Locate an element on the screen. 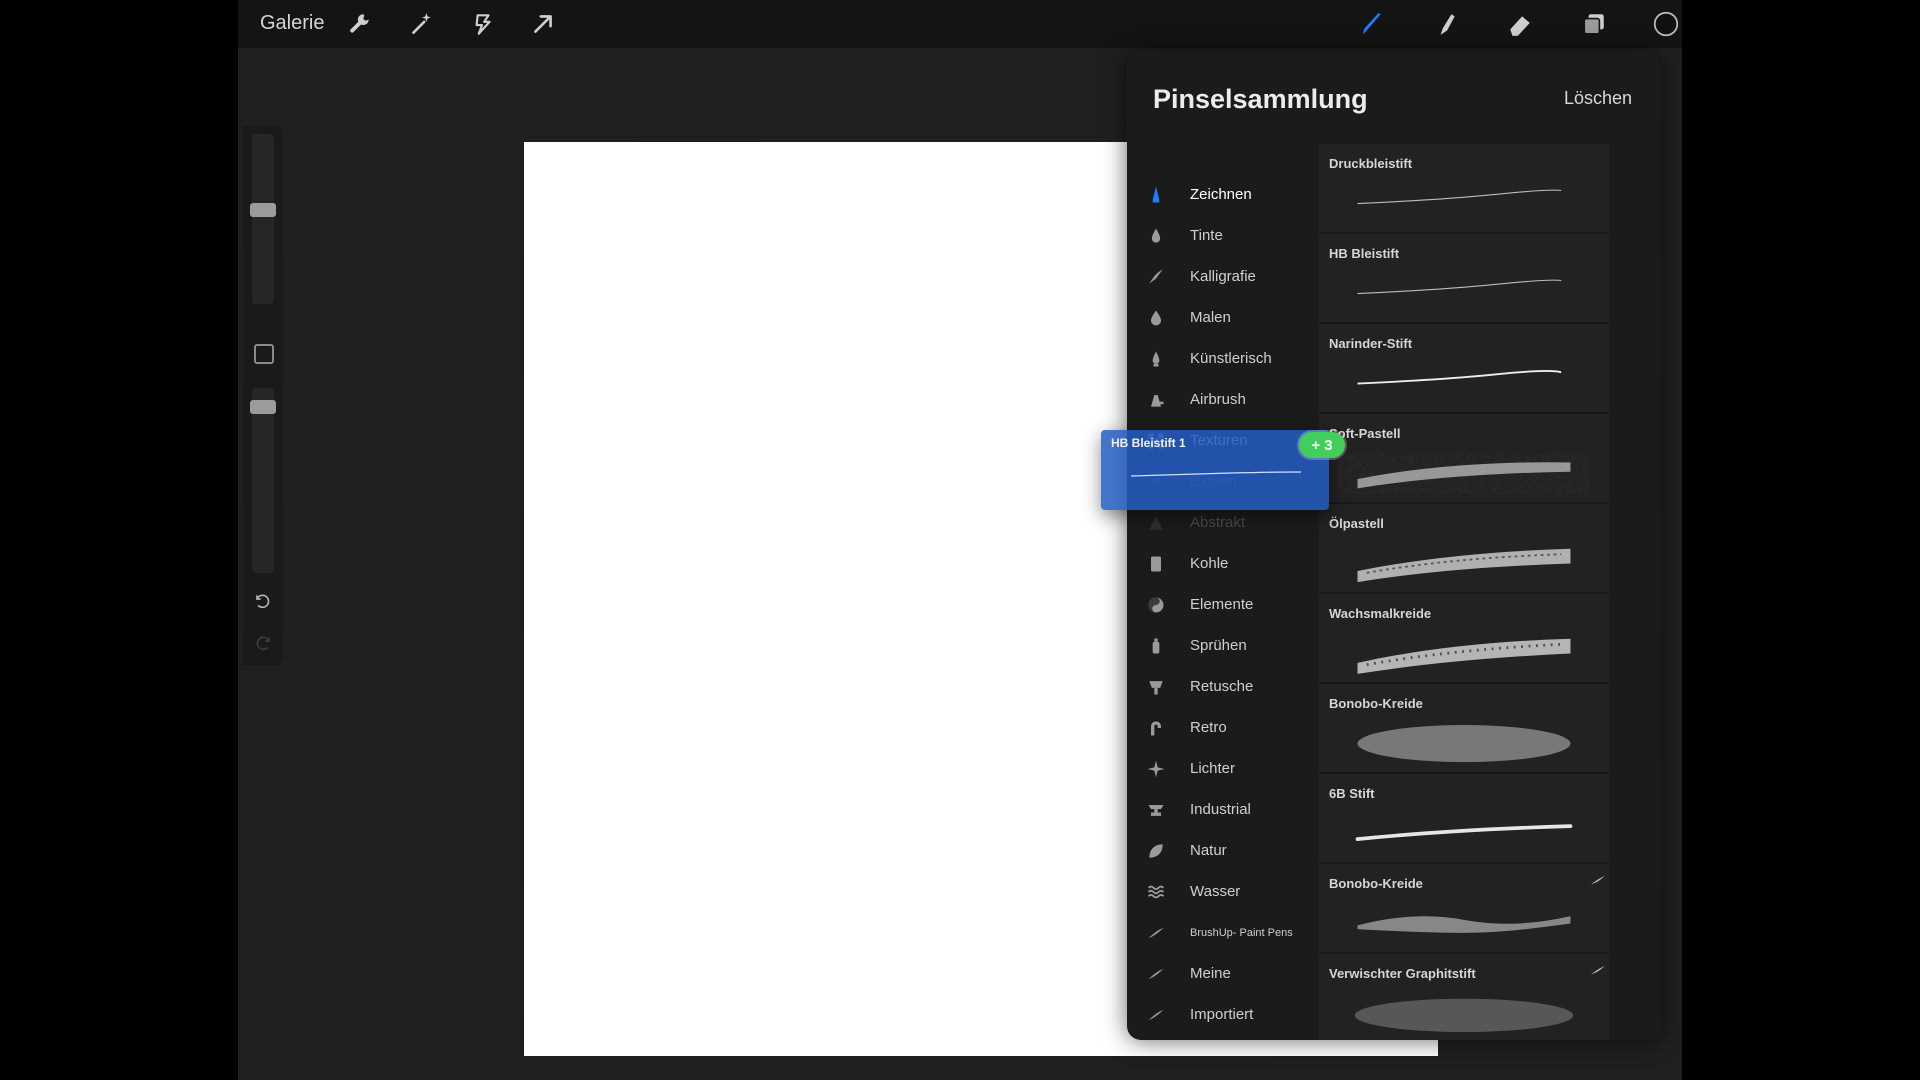  brush-item: Ölpastell is located at coordinates (1464, 549).